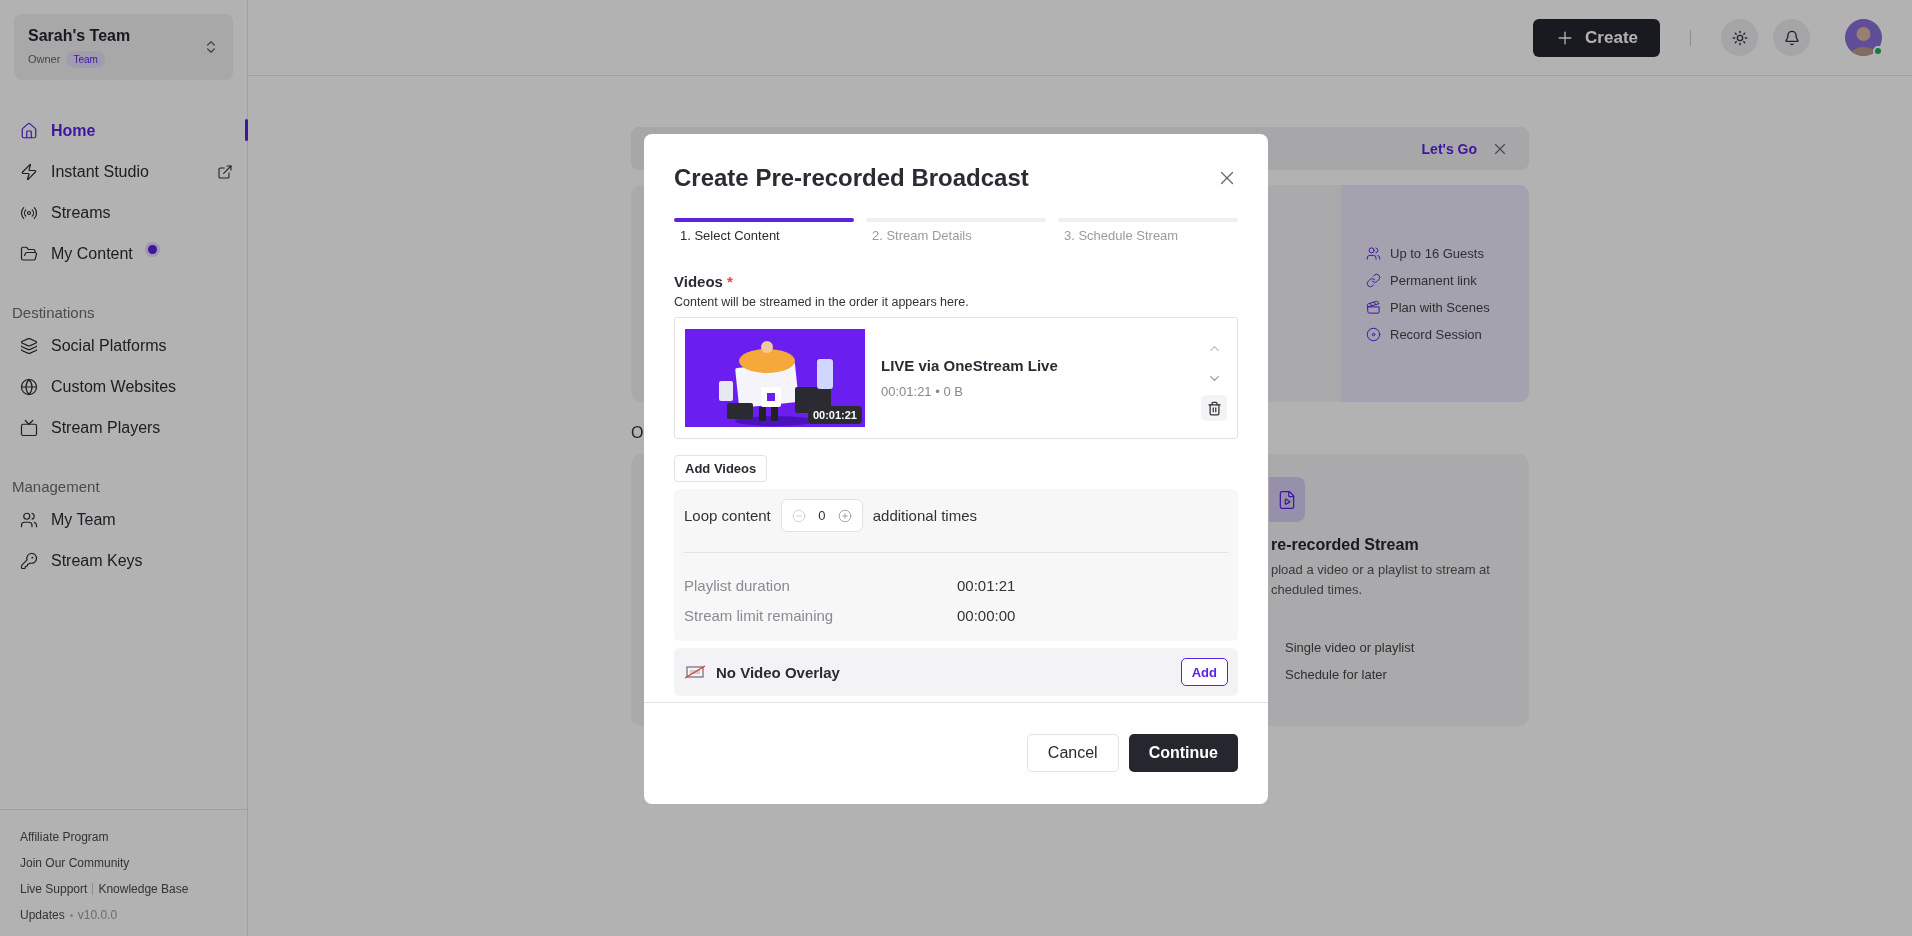  I want to click on step-tab: 1. Select Content, so click(764, 230).